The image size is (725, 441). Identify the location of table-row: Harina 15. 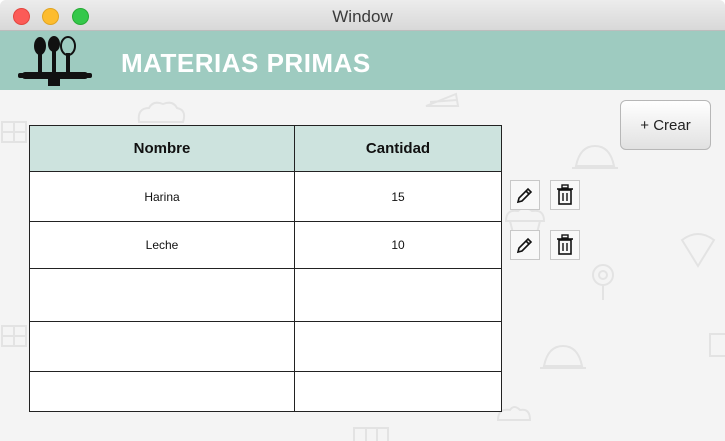
(265, 196).